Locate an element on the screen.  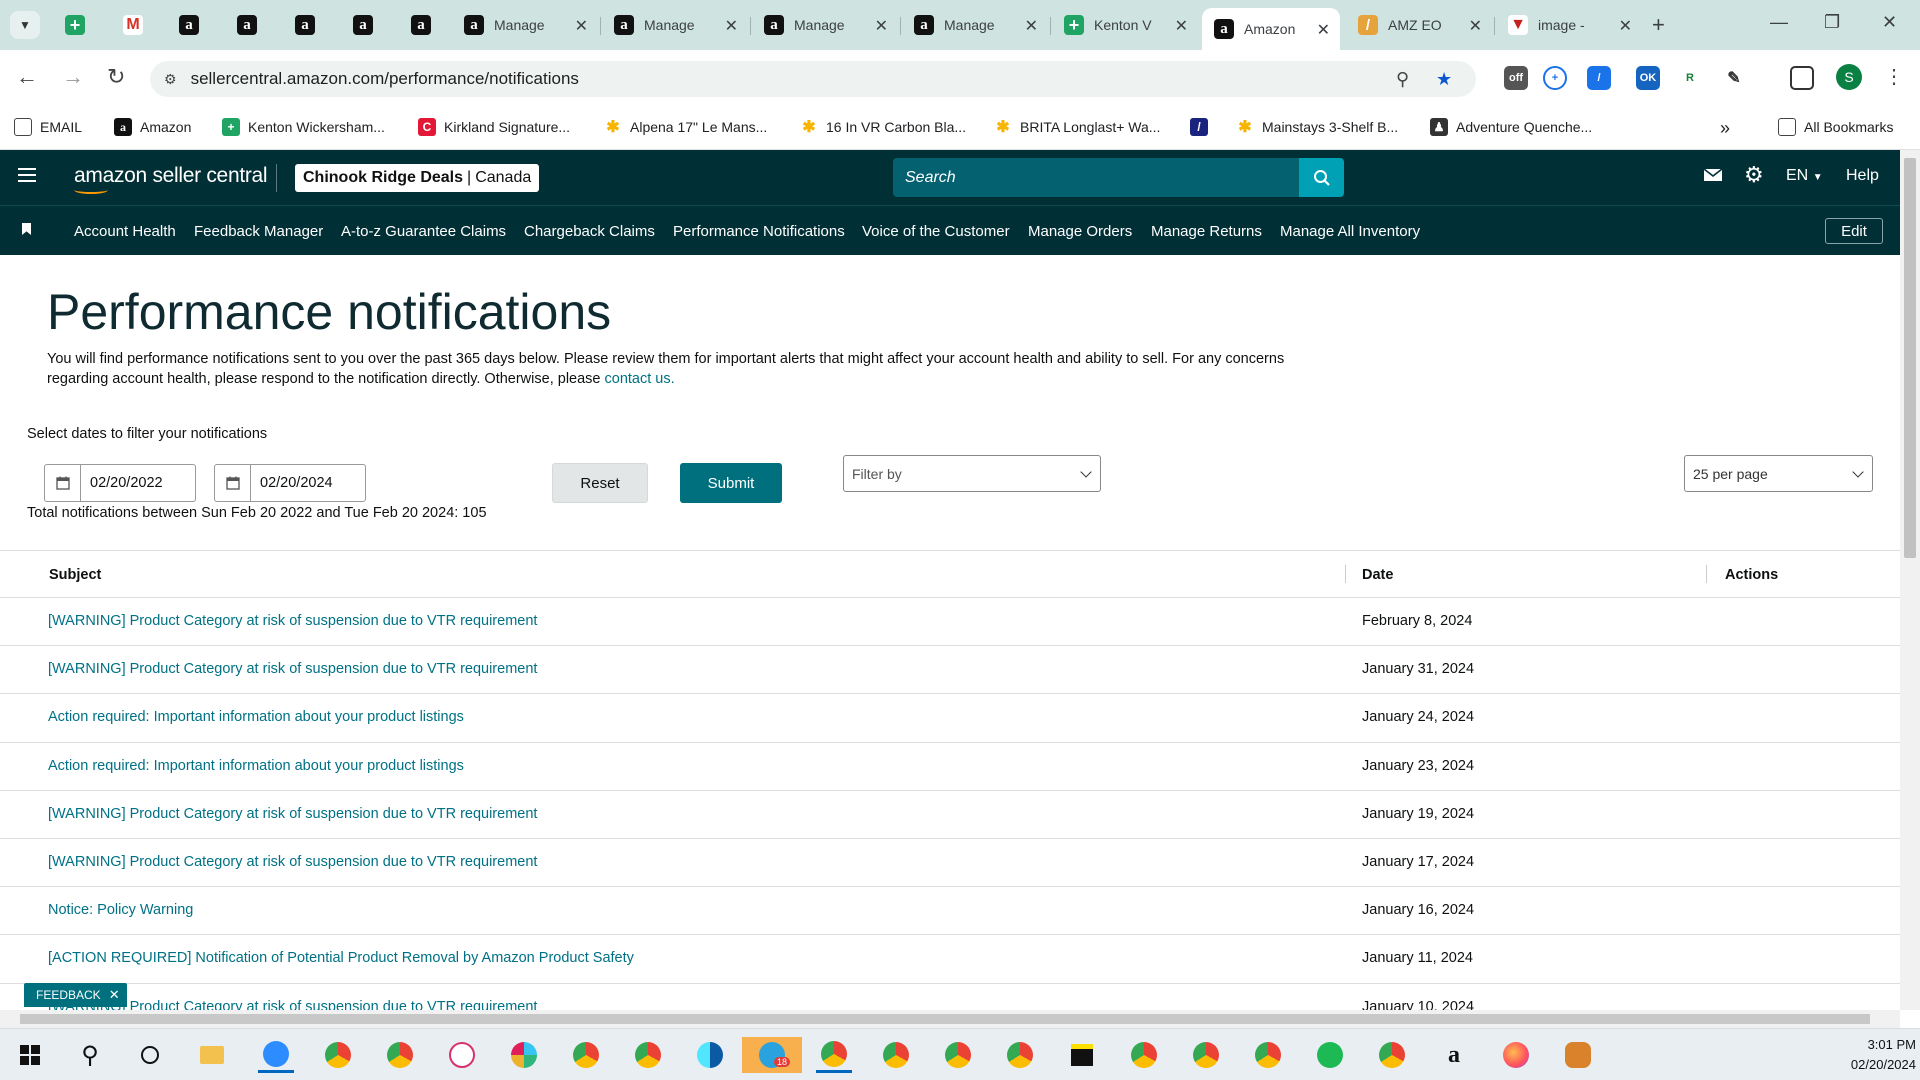
nav-manage-returns: Manage Returns is located at coordinates (1206, 231).